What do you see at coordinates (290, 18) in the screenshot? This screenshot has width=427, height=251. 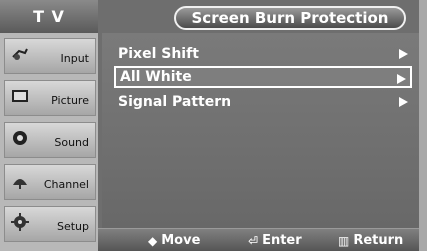 I see `page-title: Screen Burn Protection` at bounding box center [290, 18].